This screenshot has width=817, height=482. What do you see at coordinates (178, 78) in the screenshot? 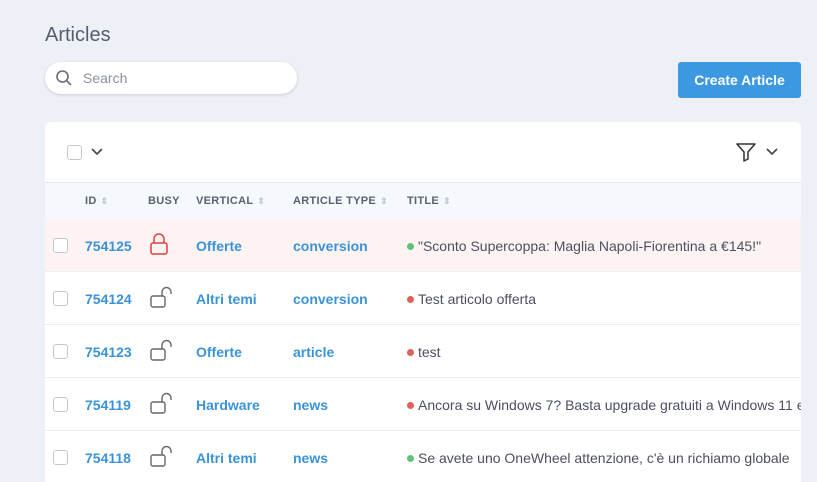
I see `search-input` at bounding box center [178, 78].